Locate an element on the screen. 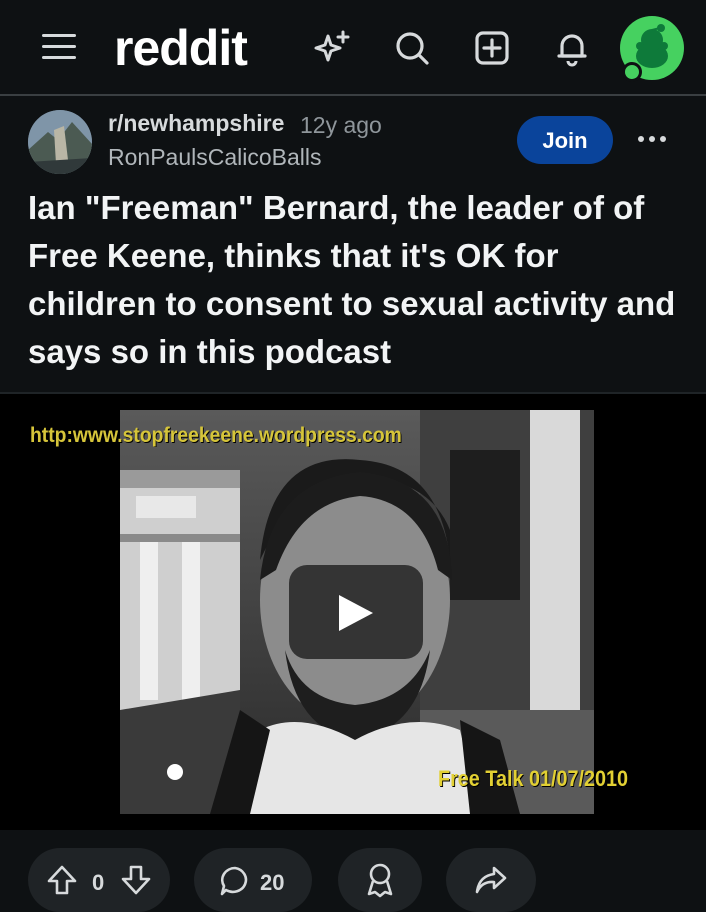 The image size is (706, 912). play-icon is located at coordinates (356, 613).